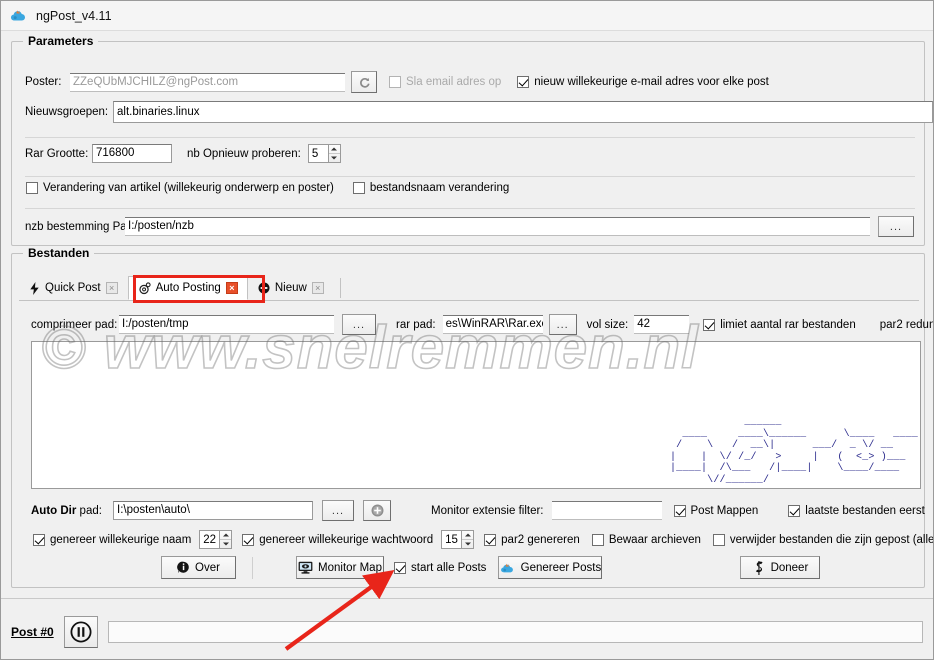 Image resolution: width=934 pixels, height=660 pixels. I want to click on auto-dir-path-input: I:\posten\auto\, so click(213, 510).